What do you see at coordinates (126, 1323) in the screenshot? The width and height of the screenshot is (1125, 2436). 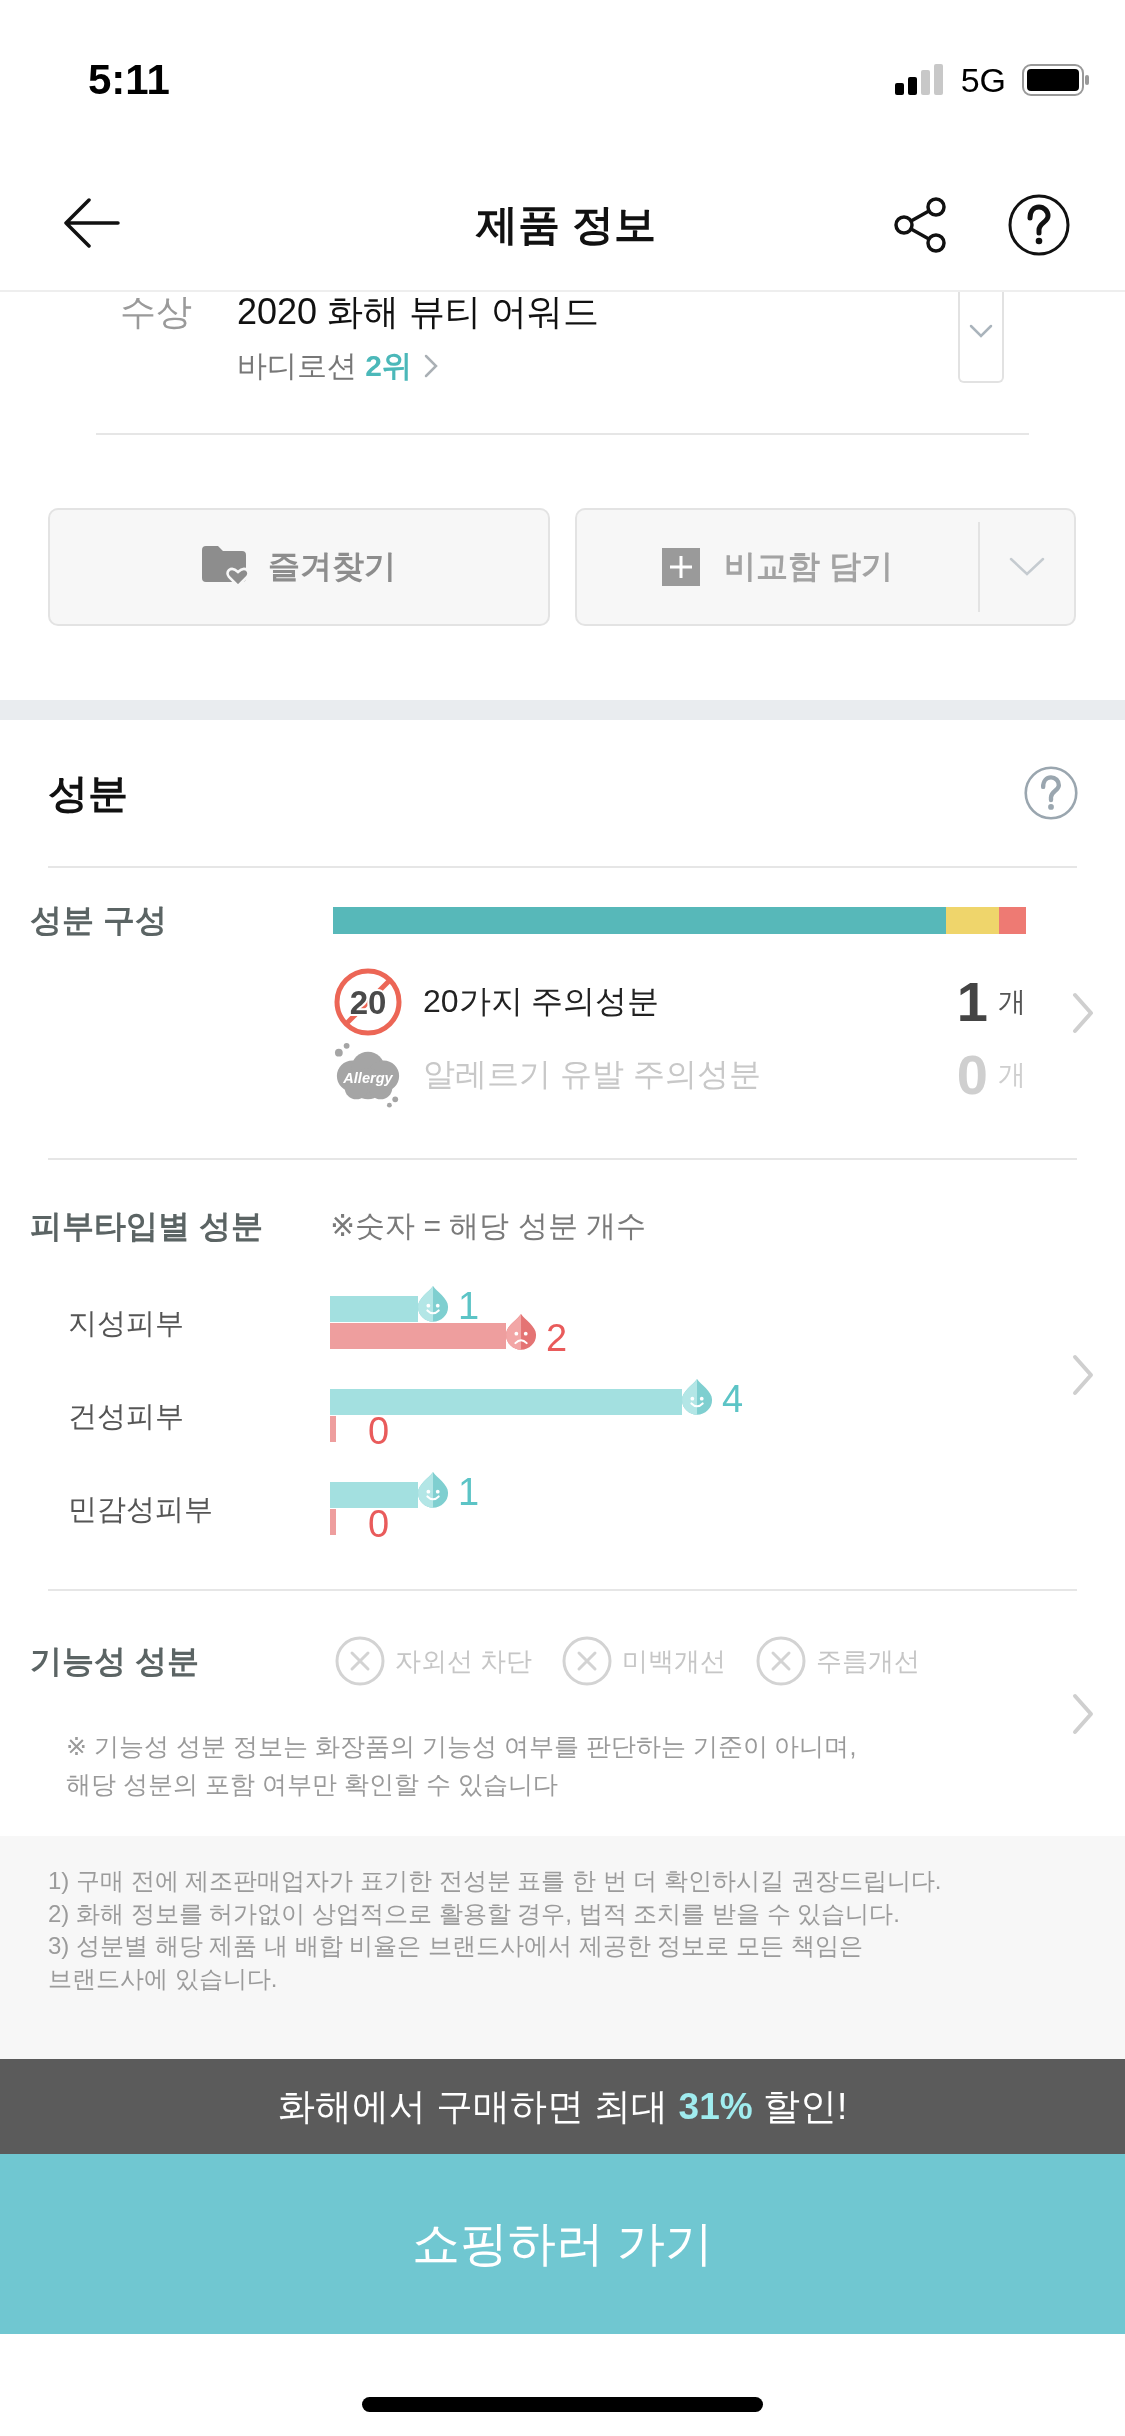 I see `skin-type-label: 지성피부` at bounding box center [126, 1323].